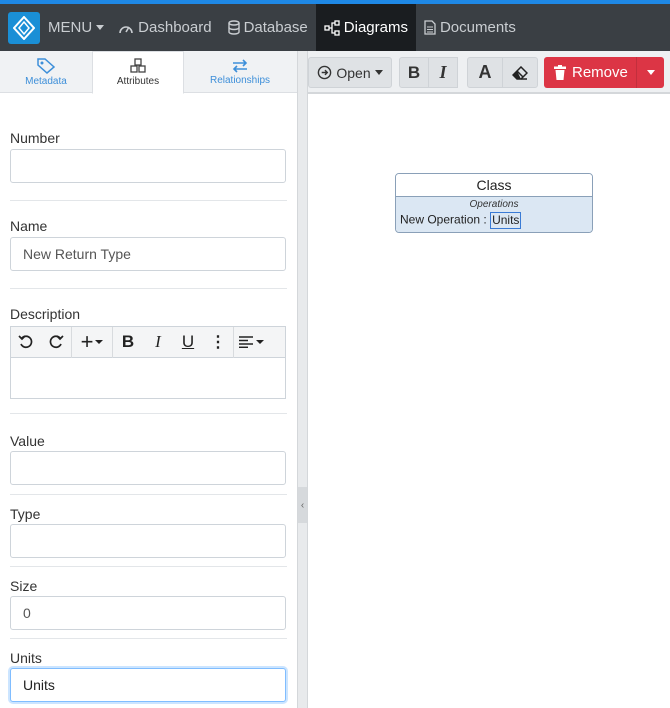 Image resolution: width=670 pixels, height=708 pixels. I want to click on units-input, so click(148, 685).